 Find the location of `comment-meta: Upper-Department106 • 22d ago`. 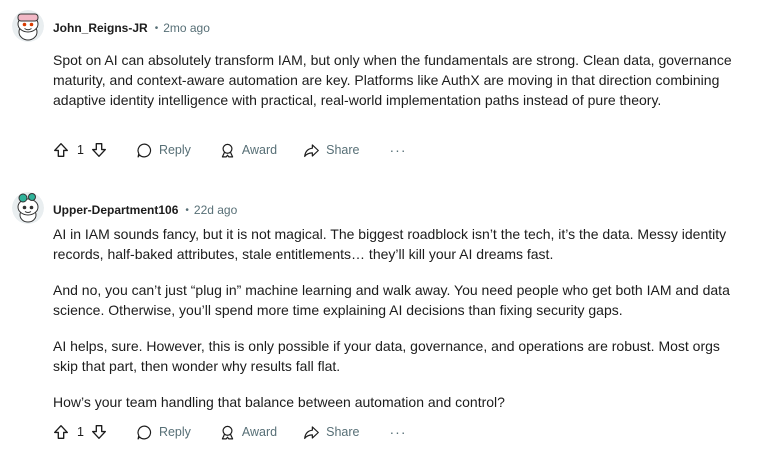

comment-meta: Upper-Department106 • 22d ago is located at coordinates (145, 210).